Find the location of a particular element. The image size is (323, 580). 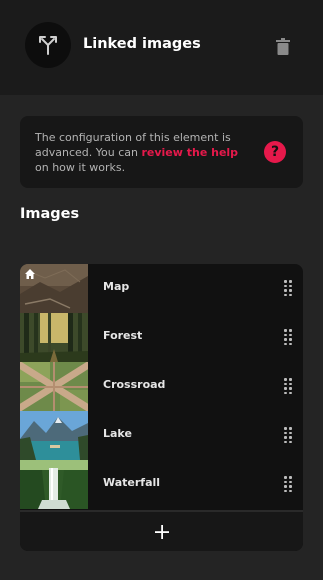

split-arrows-icon is located at coordinates (48, 45).